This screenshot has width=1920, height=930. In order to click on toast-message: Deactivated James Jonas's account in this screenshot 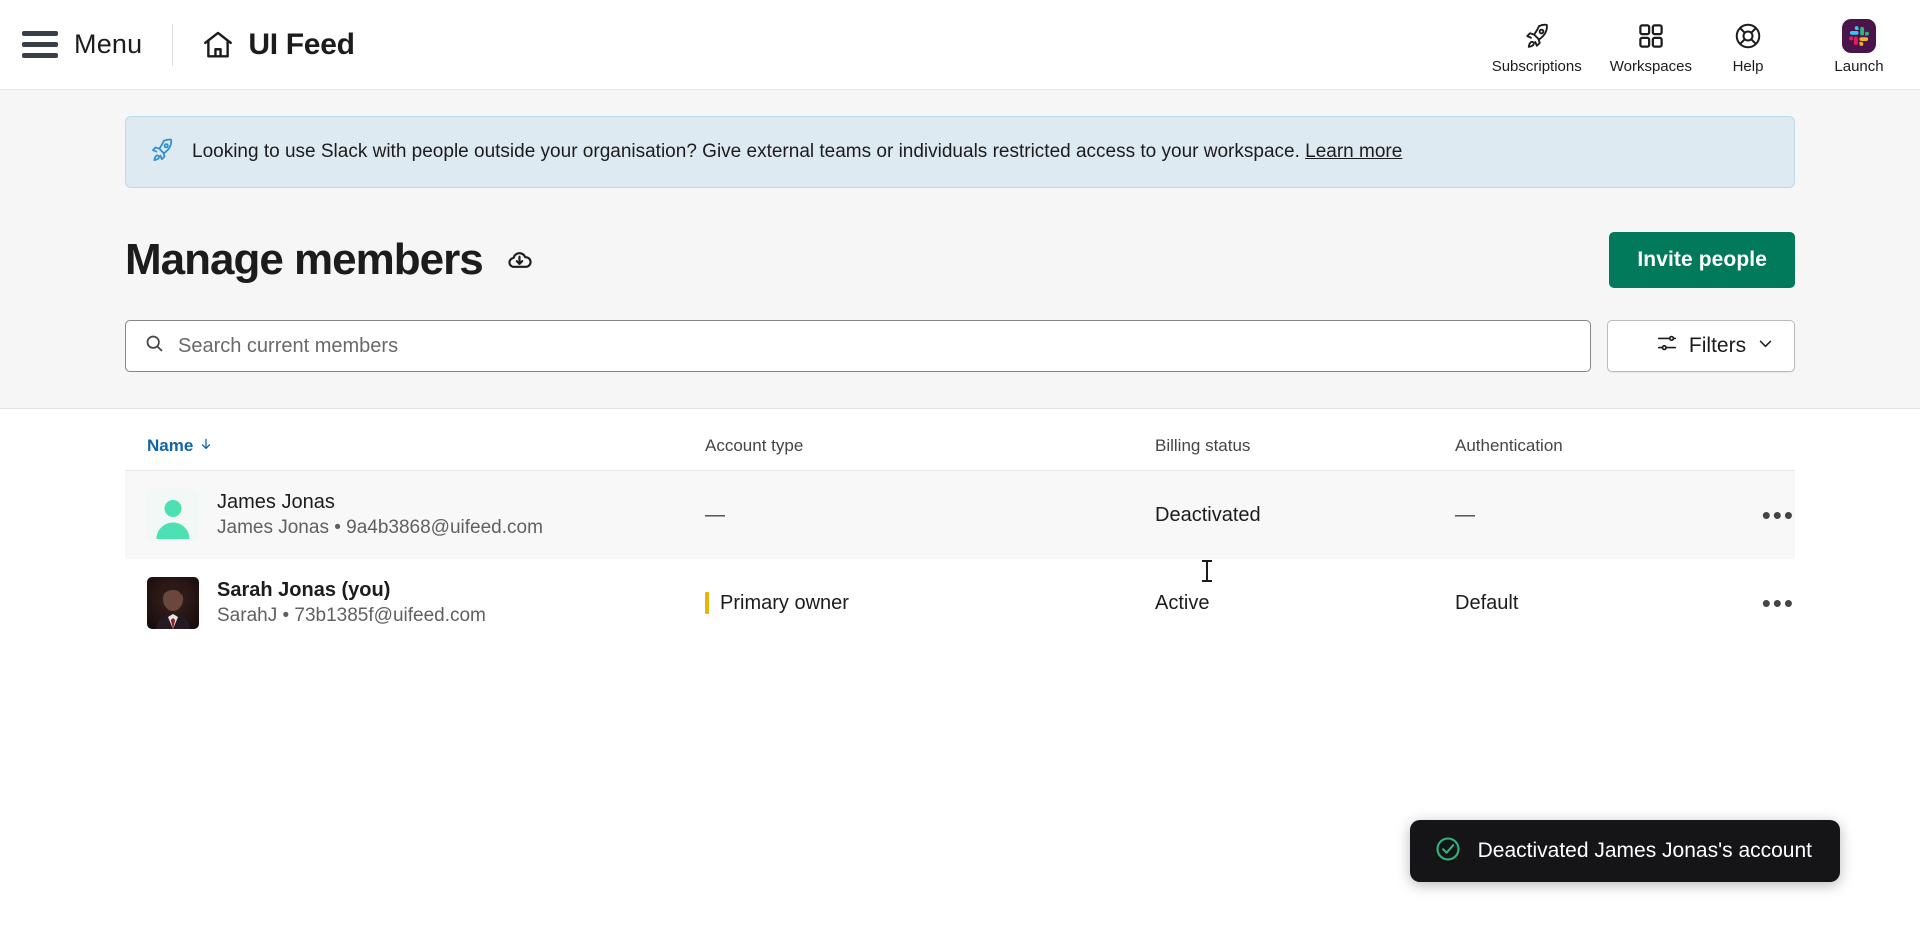, I will do `click(1644, 850)`.